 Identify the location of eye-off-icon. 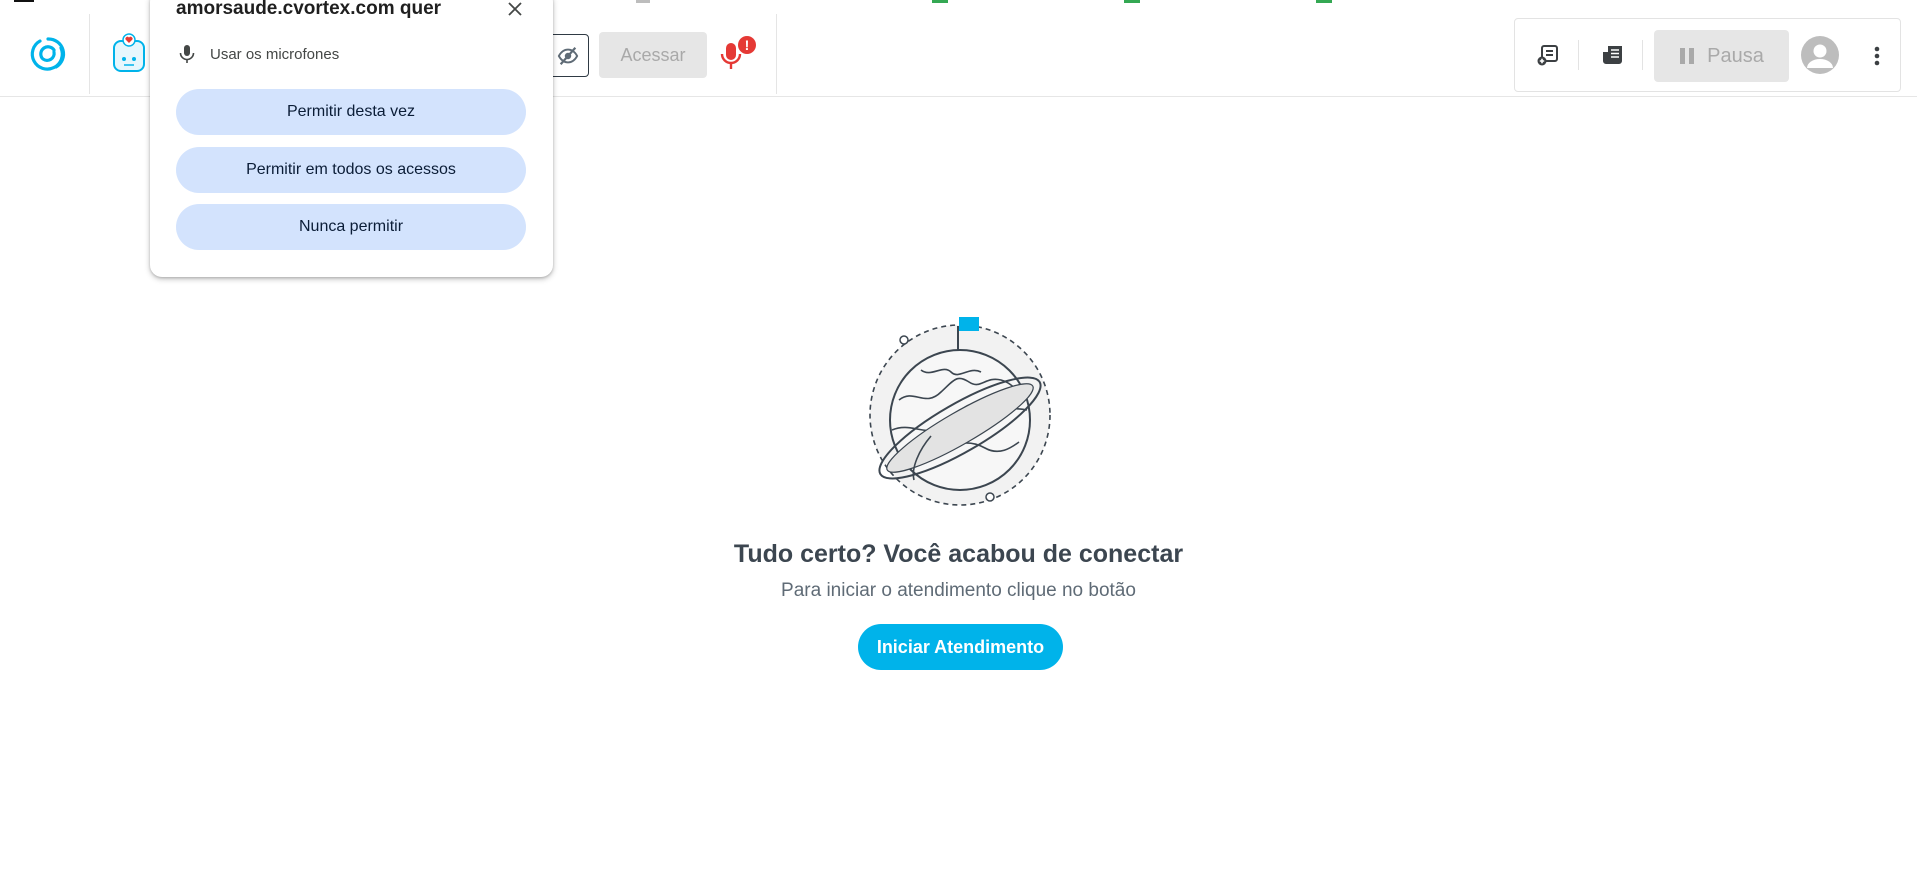
(568, 55).